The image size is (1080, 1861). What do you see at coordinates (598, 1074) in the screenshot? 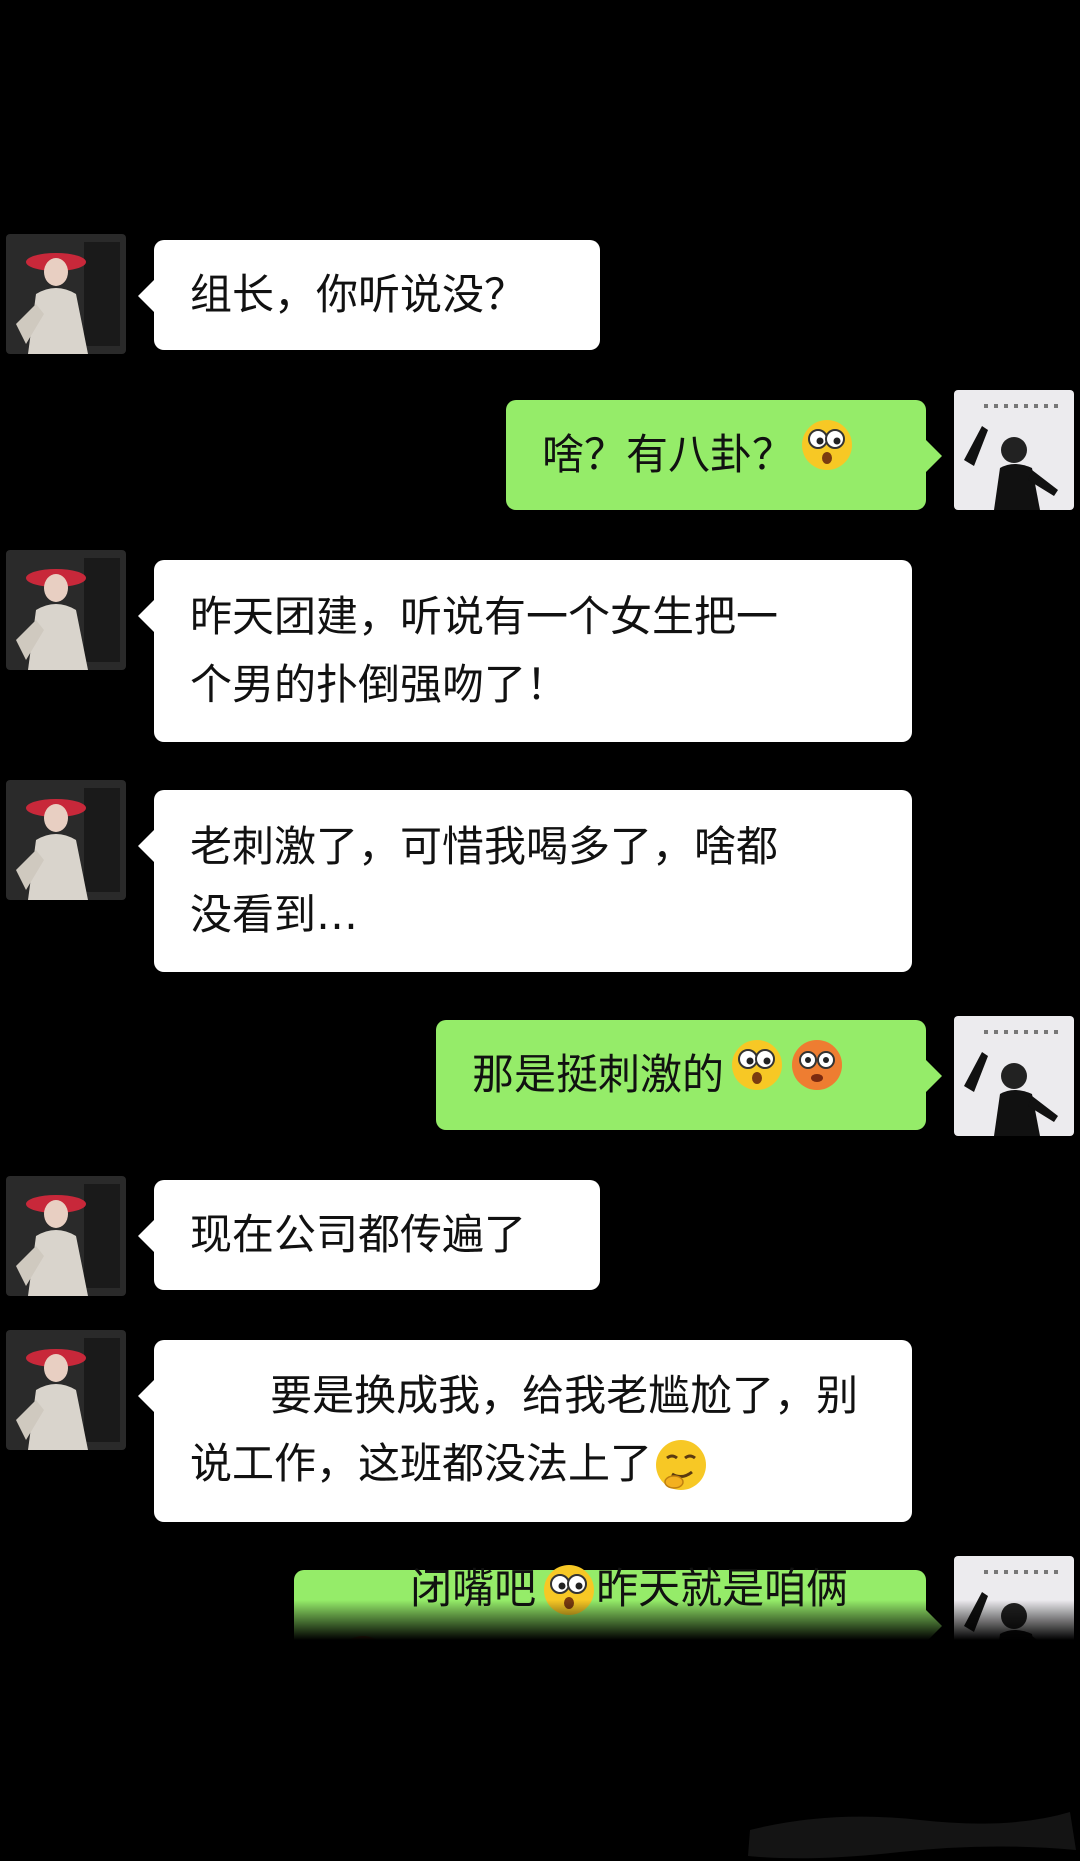
I see `message-text: 那是挺刺激的` at bounding box center [598, 1074].